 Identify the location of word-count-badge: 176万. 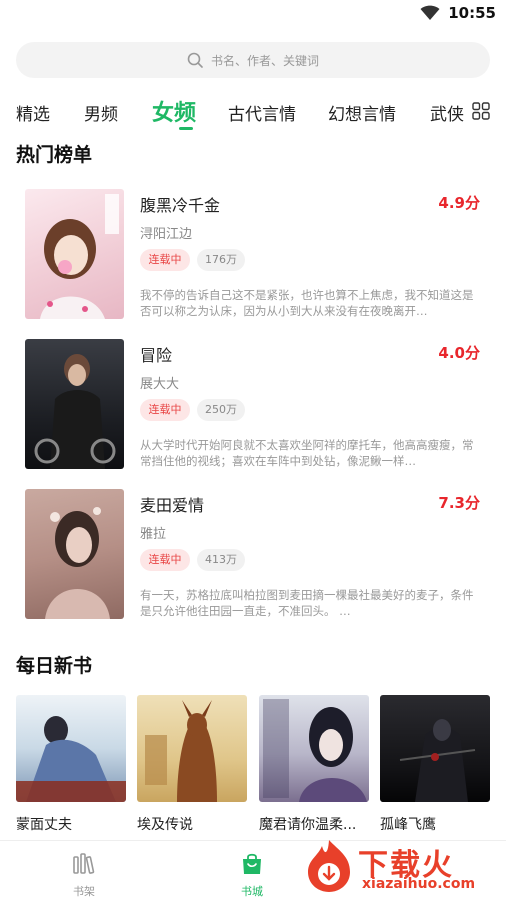
(221, 260).